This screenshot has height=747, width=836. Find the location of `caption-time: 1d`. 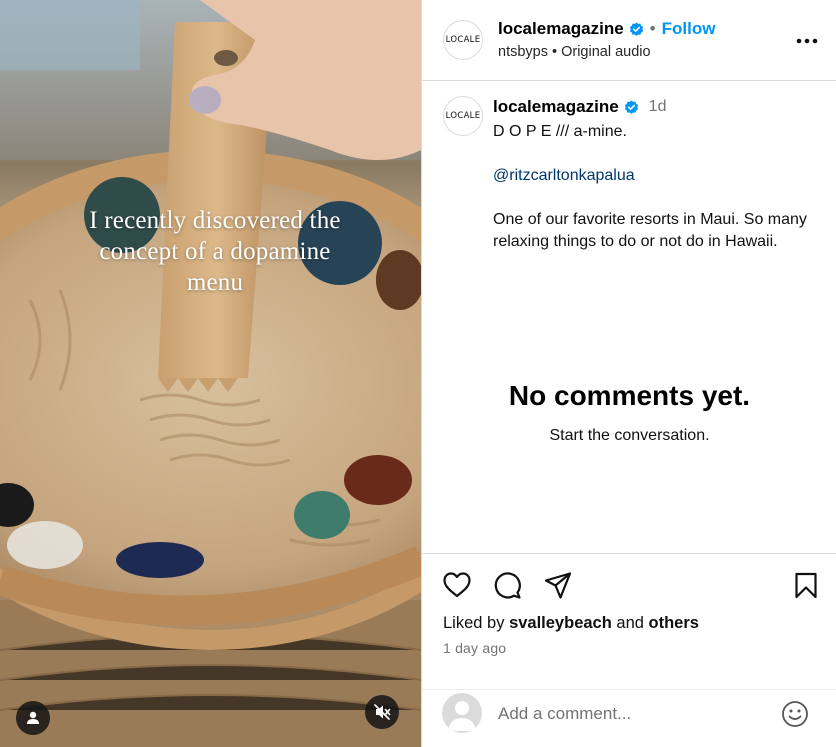

caption-time: 1d is located at coordinates (658, 107).